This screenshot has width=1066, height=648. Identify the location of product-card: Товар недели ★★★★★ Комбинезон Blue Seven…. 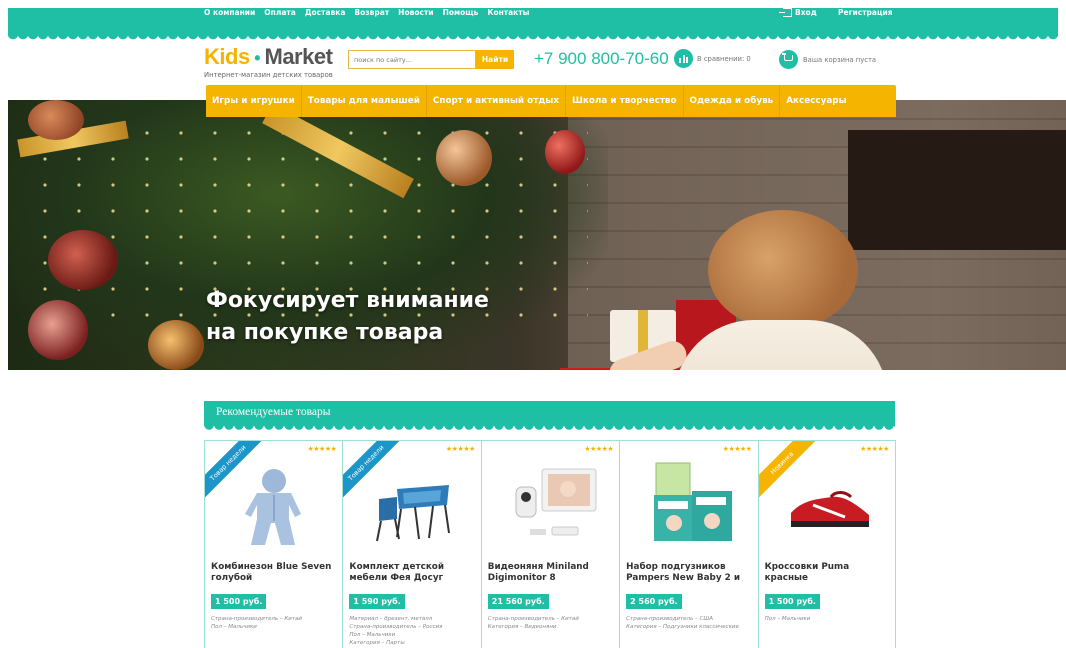
(273, 544).